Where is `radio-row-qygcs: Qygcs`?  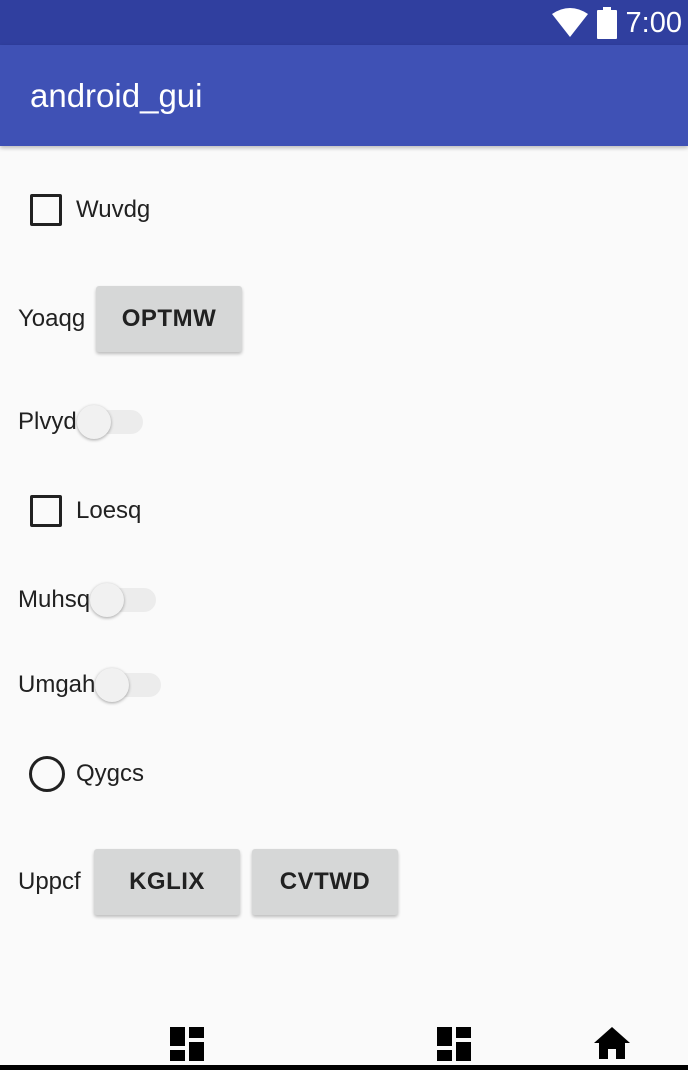
radio-row-qygcs: Qygcs is located at coordinates (86, 774).